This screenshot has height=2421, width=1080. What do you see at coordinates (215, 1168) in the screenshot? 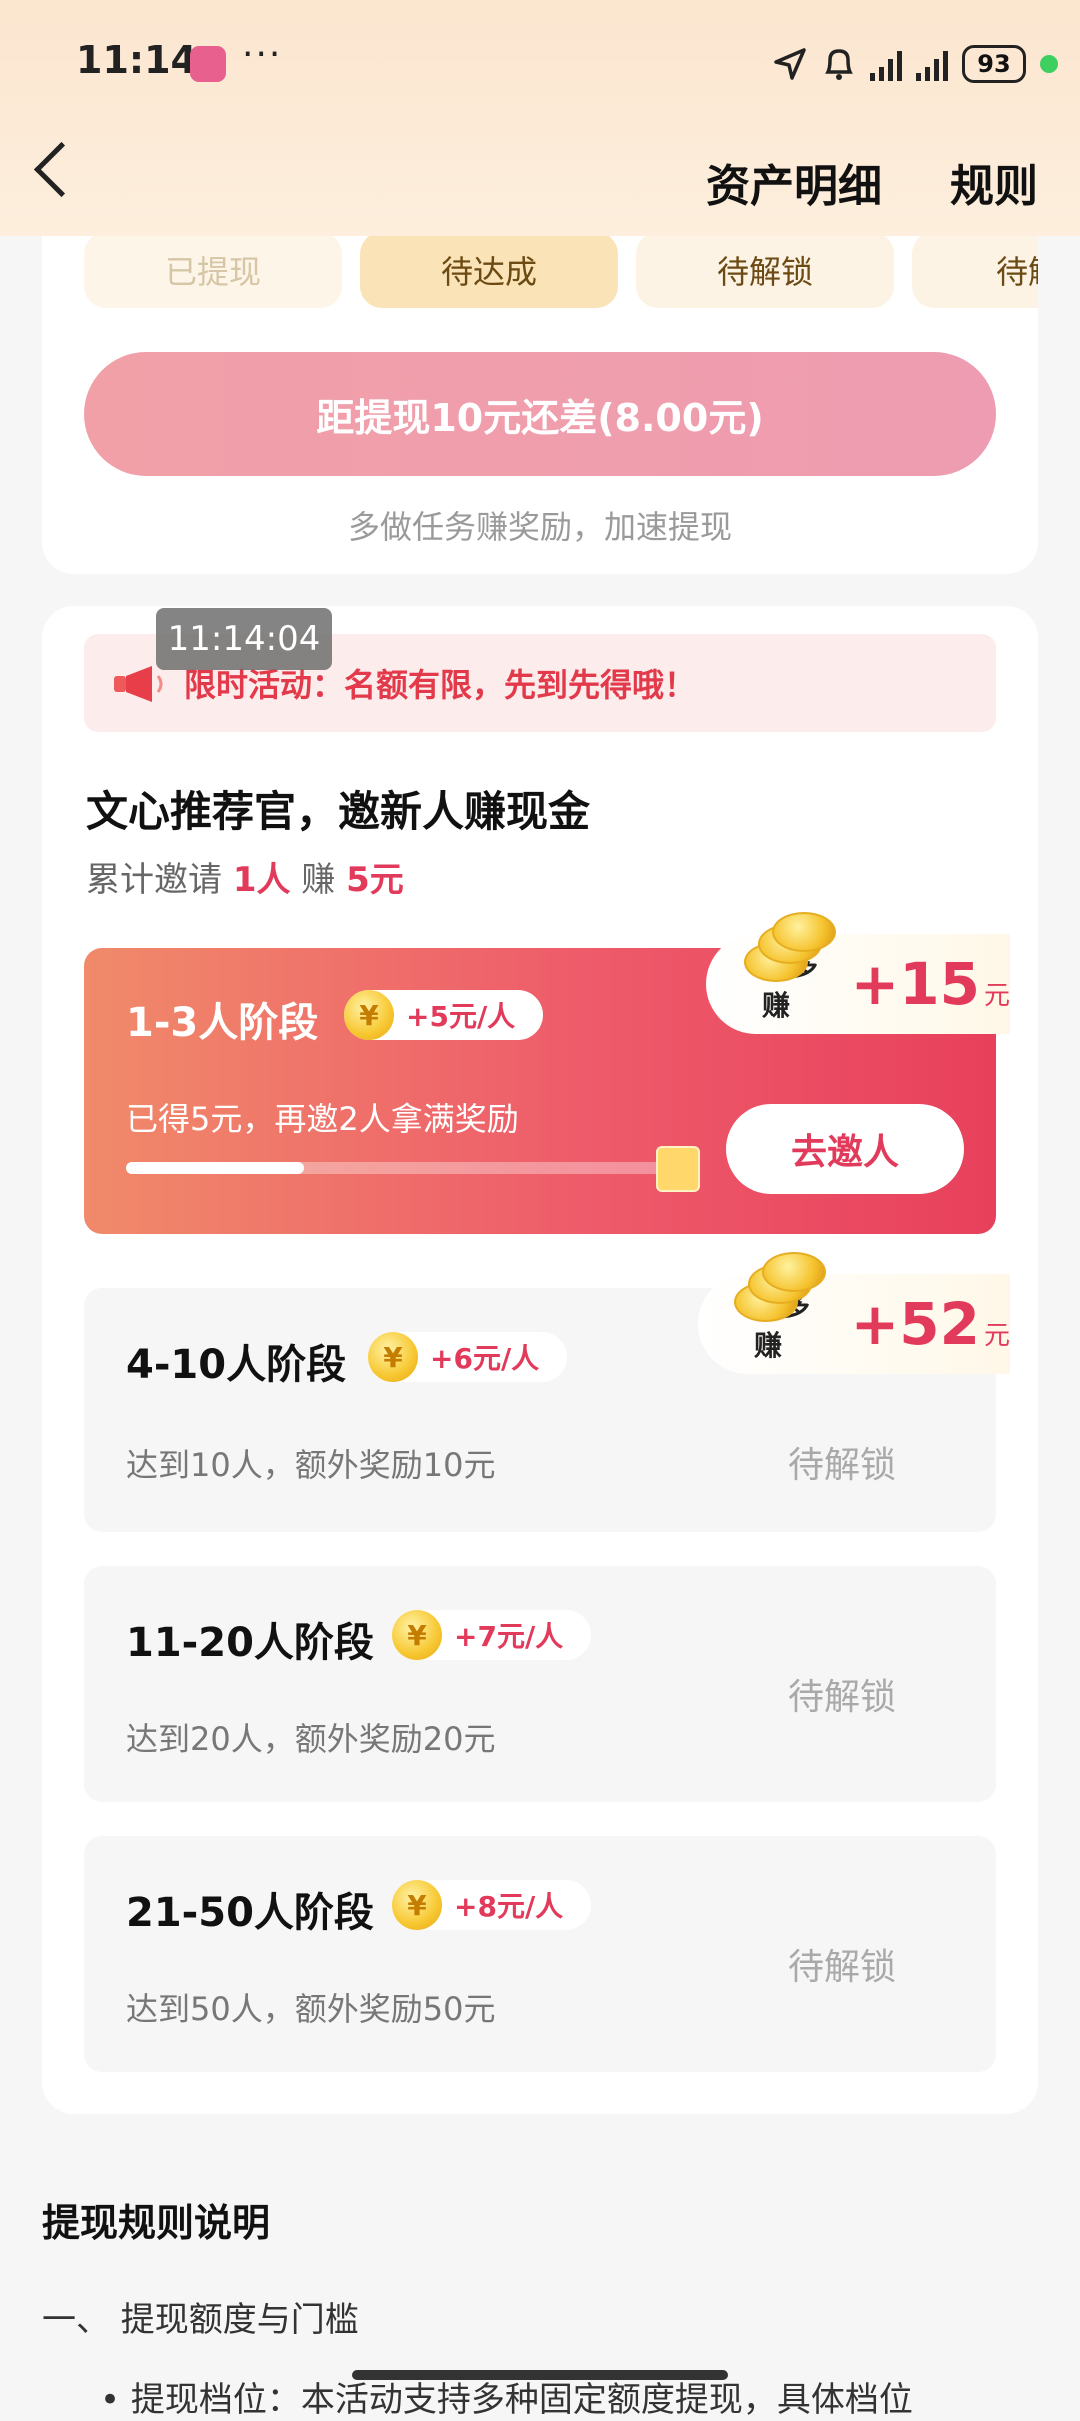
I see `stage-progress-fill` at bounding box center [215, 1168].